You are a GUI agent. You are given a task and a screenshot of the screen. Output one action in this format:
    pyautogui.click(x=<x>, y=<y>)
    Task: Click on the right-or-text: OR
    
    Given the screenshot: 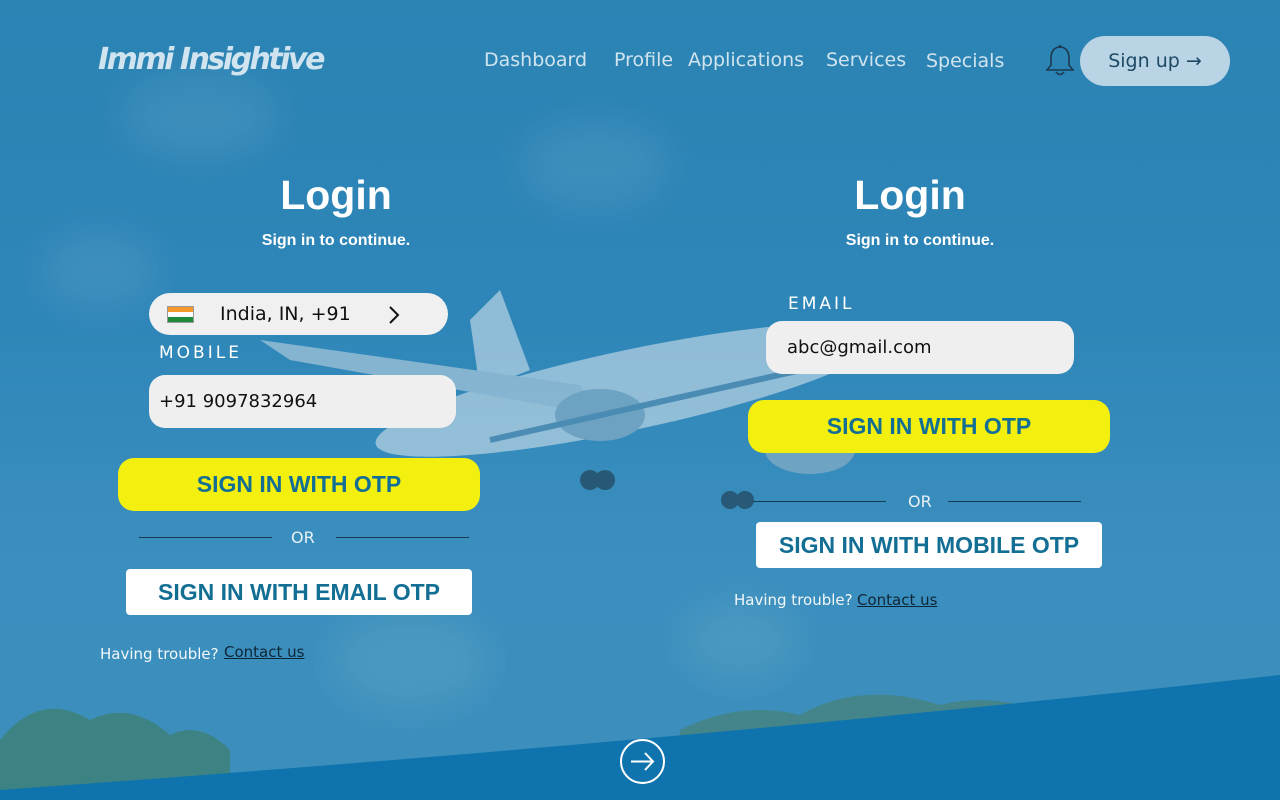 What is the action you would take?
    pyautogui.click(x=920, y=501)
    